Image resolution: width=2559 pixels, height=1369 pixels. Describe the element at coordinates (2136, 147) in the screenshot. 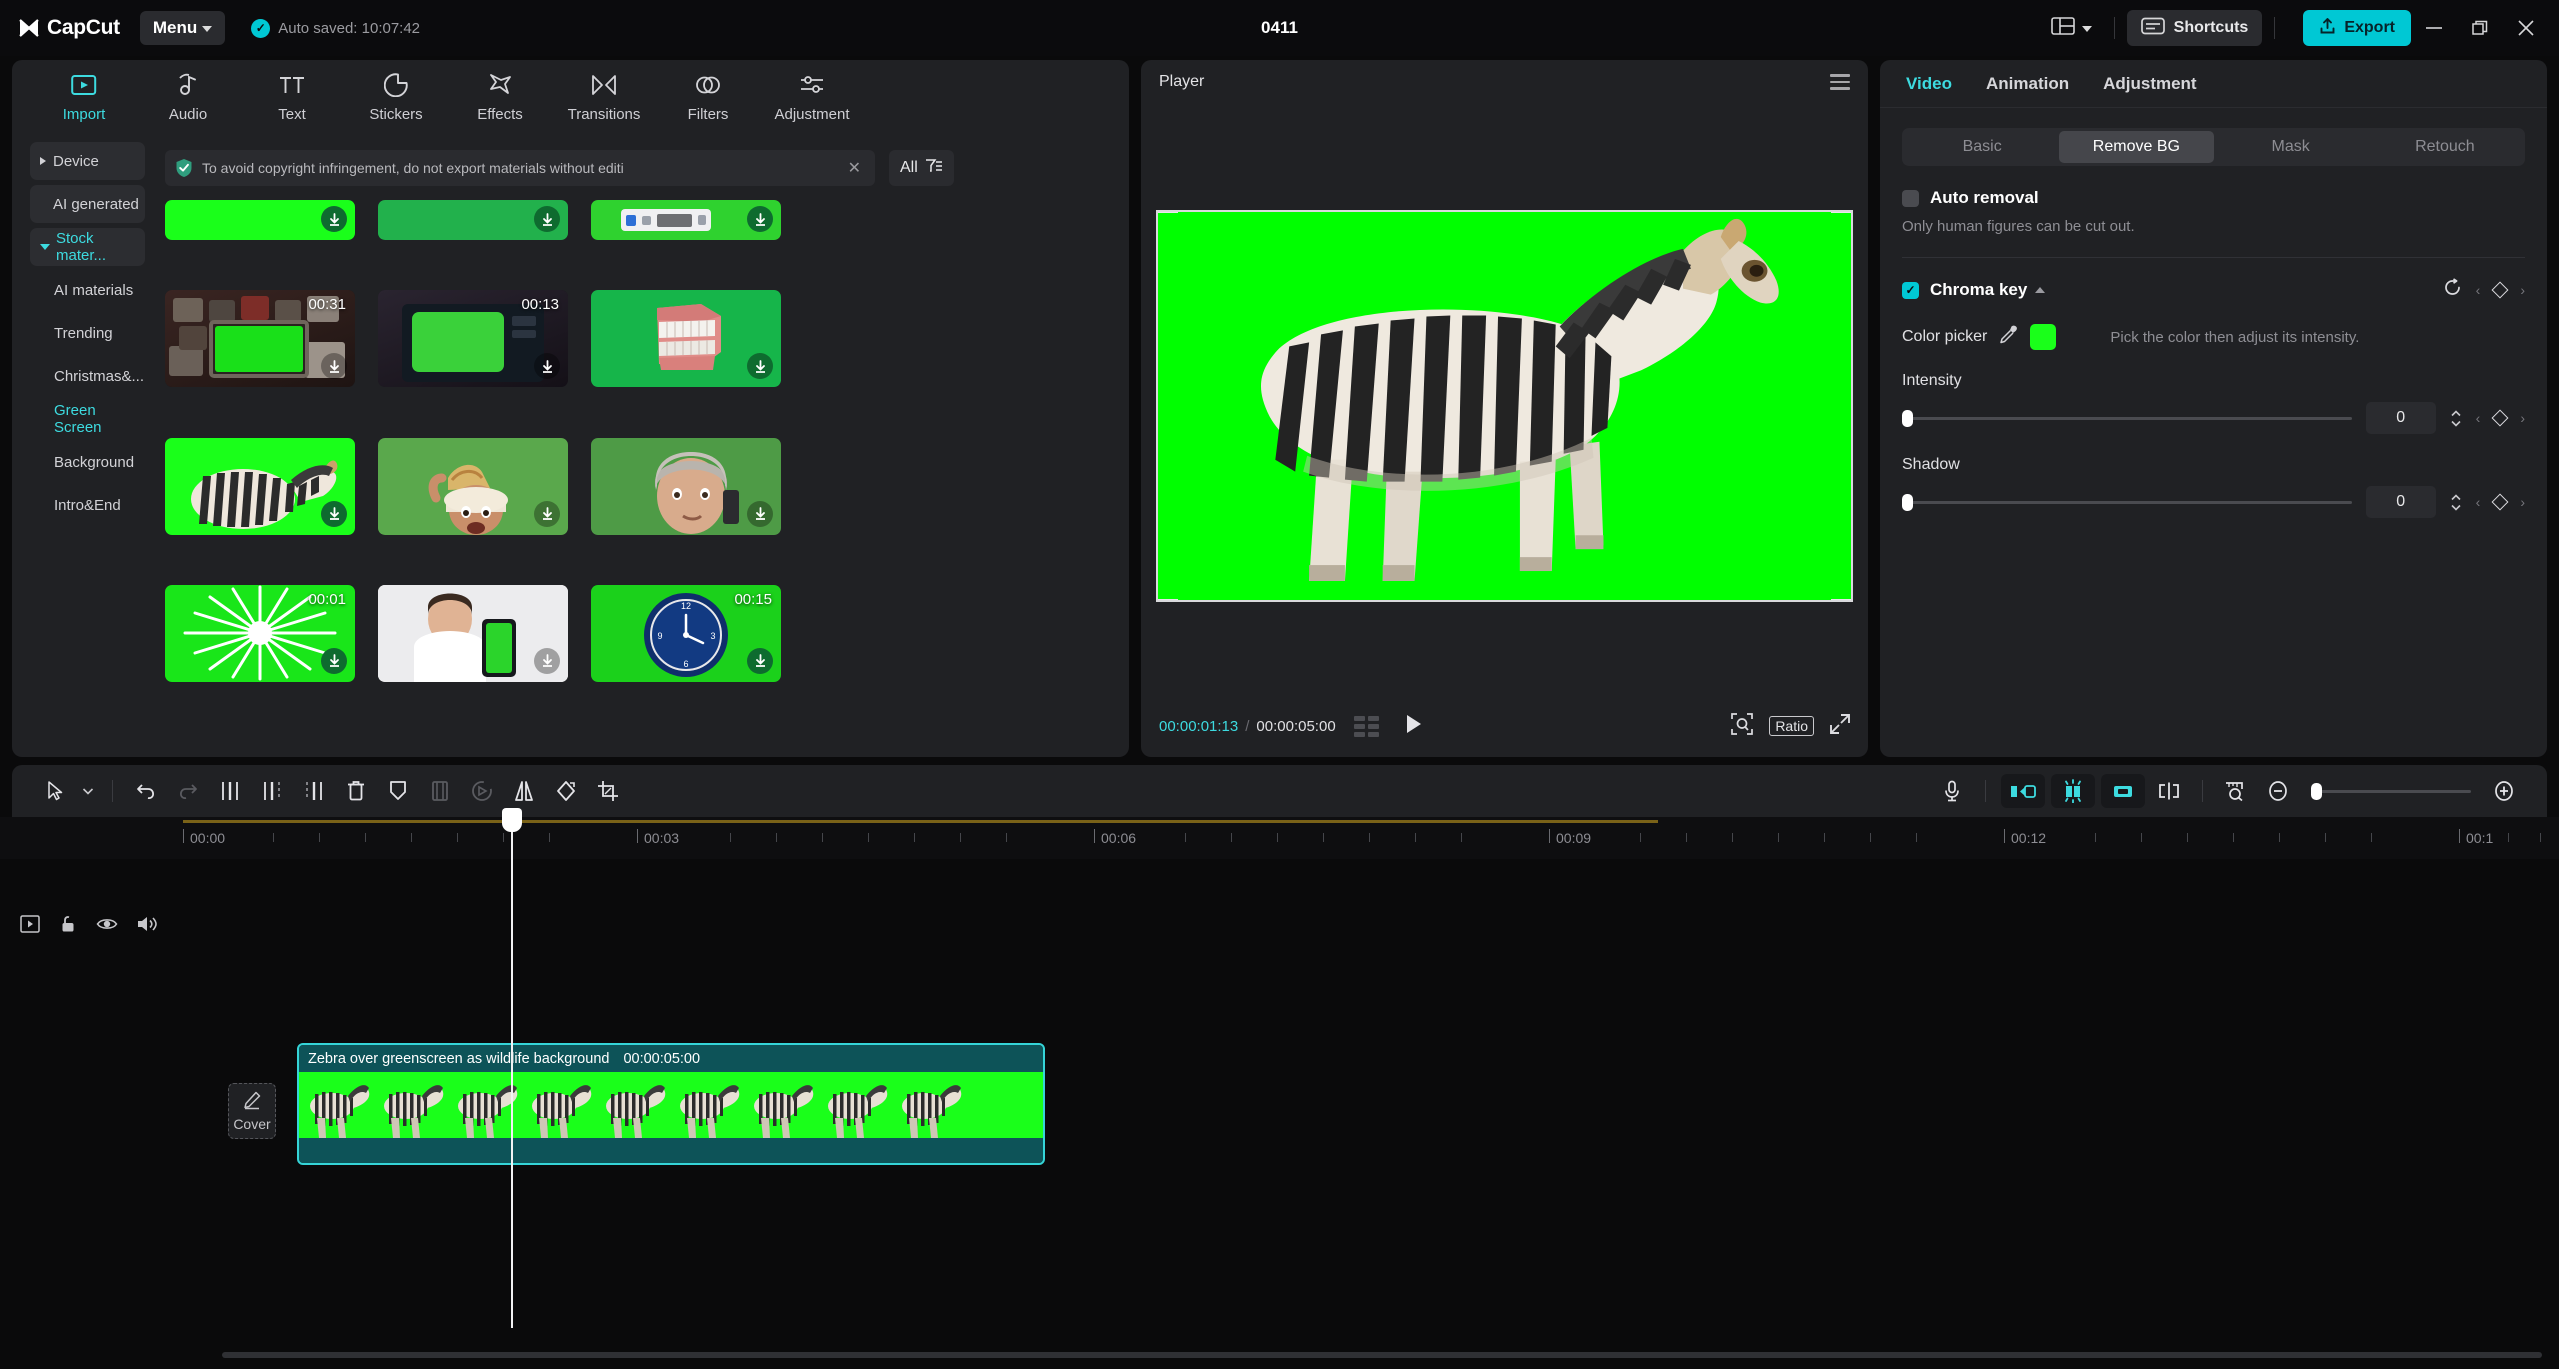

I see `subtab-remove-bg: Remove BG` at that location.